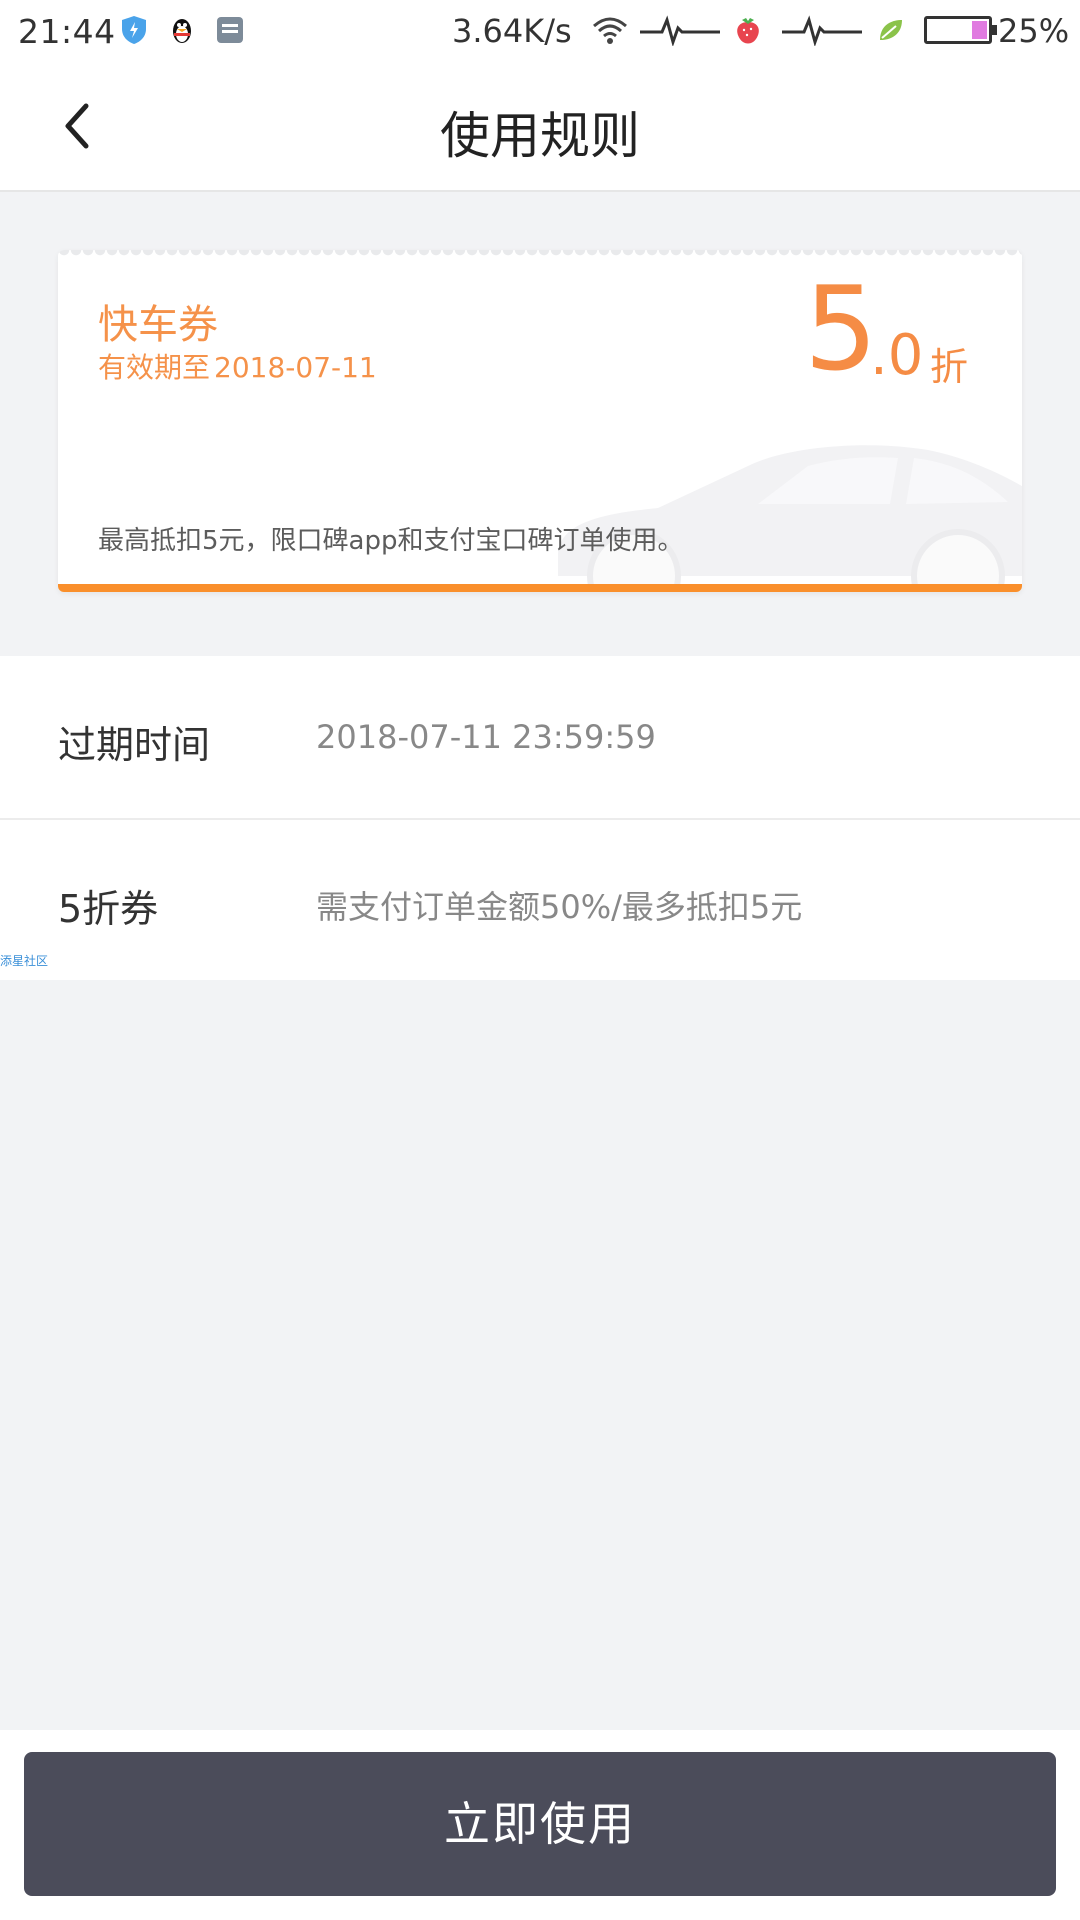 This screenshot has width=1080, height=1920. What do you see at coordinates (540, 255) in the screenshot?
I see `card-scallop-edge` at bounding box center [540, 255].